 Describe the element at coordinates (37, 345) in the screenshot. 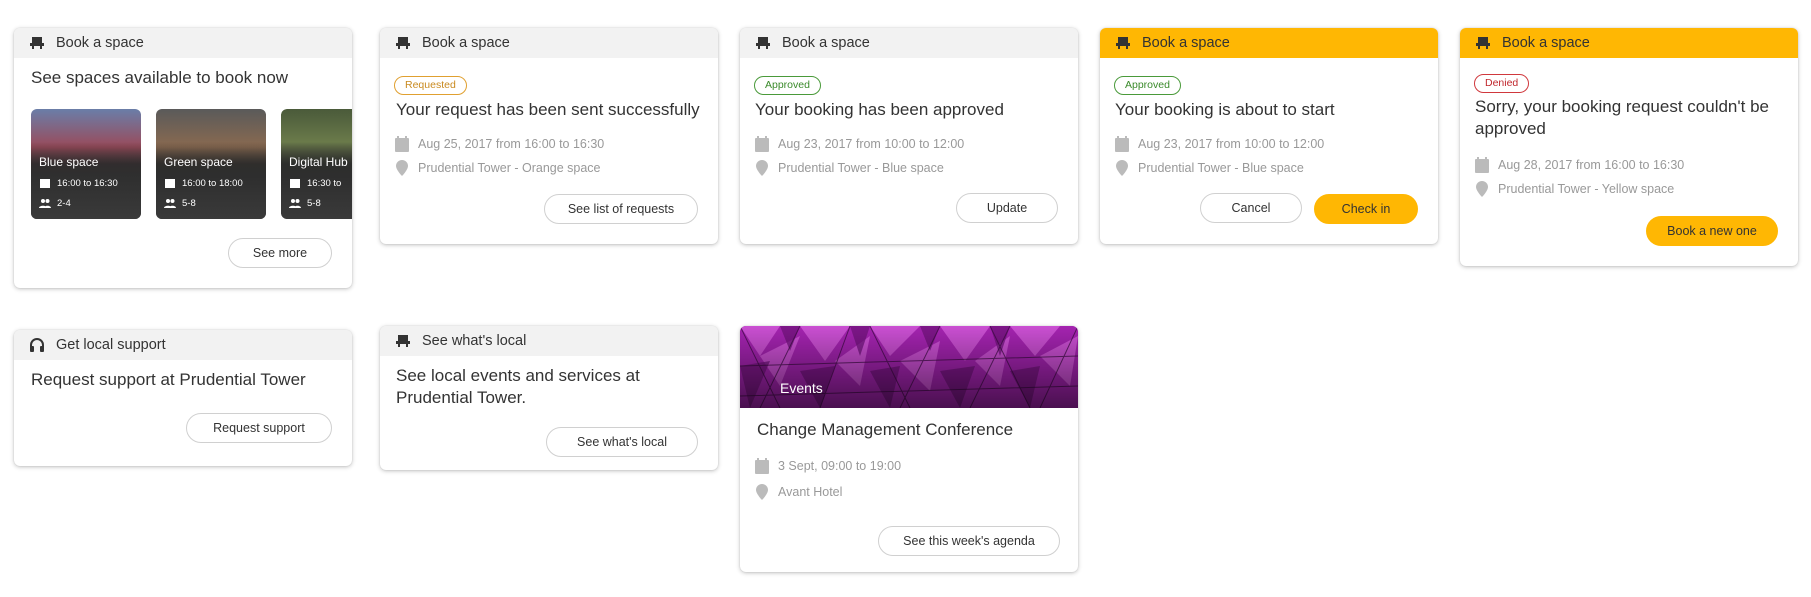

I see `headset-icon` at that location.